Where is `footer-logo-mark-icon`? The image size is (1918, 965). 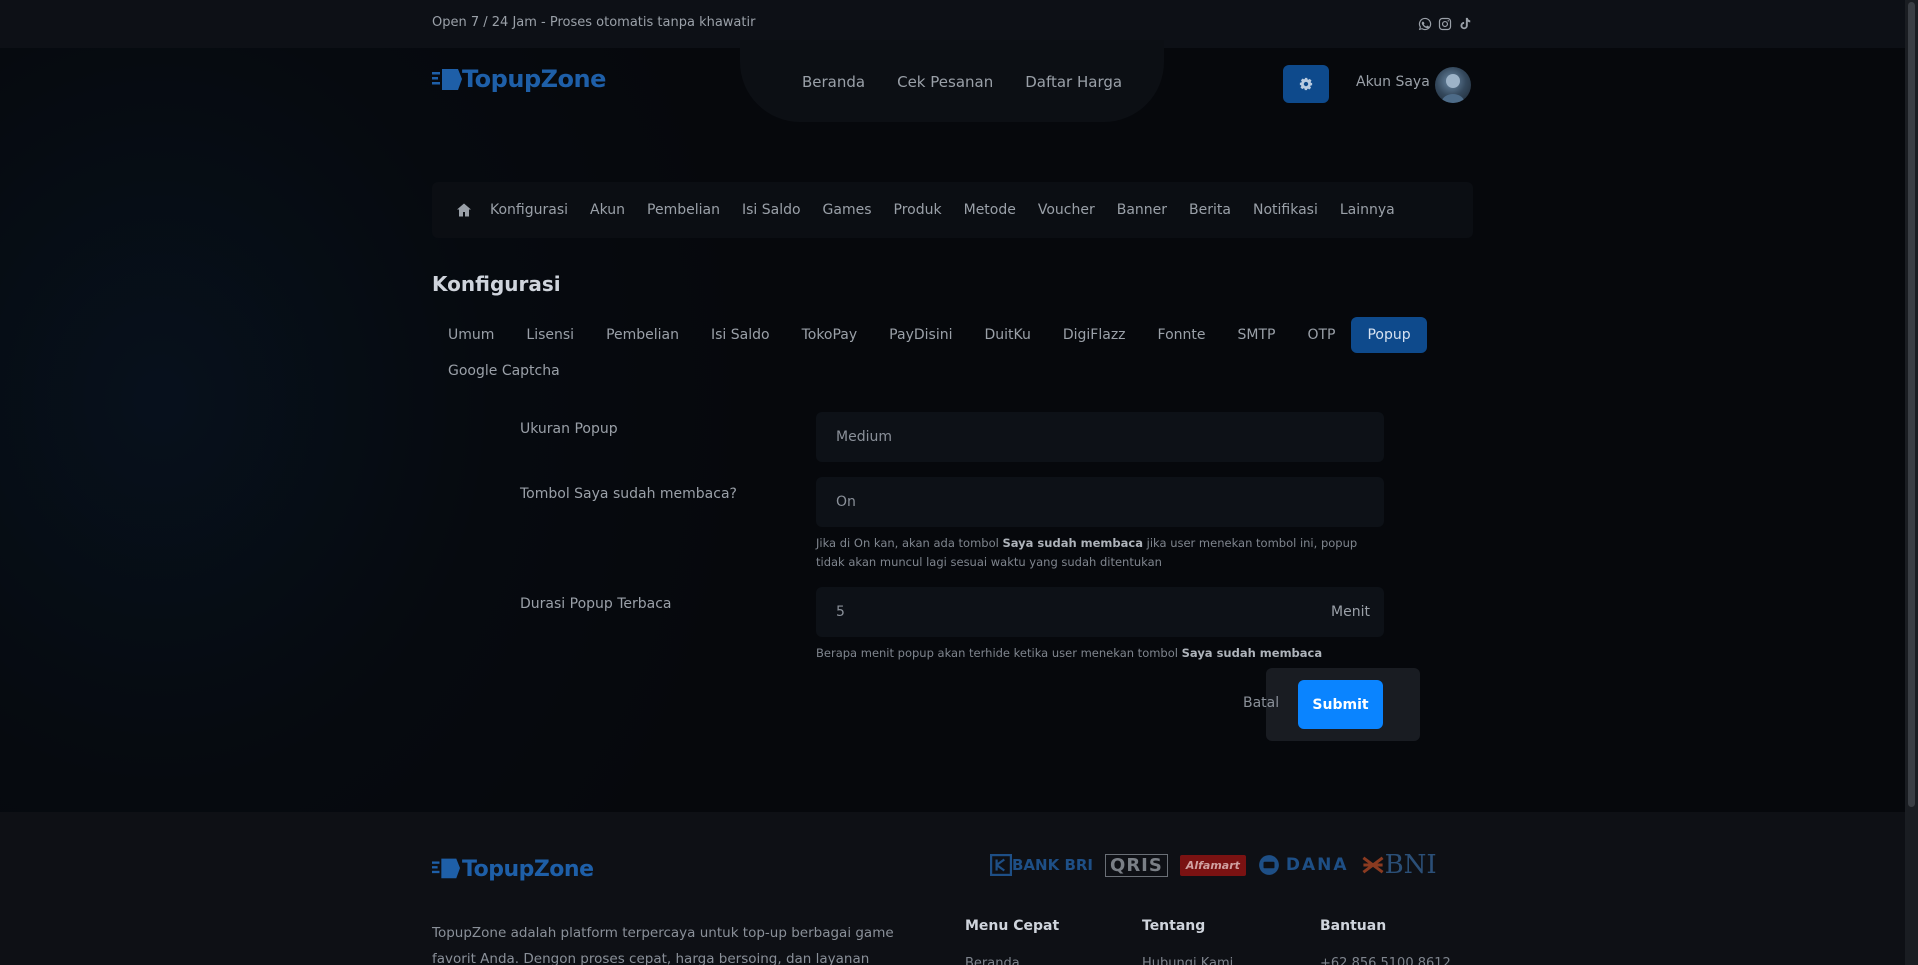 footer-logo-mark-icon is located at coordinates (446, 869).